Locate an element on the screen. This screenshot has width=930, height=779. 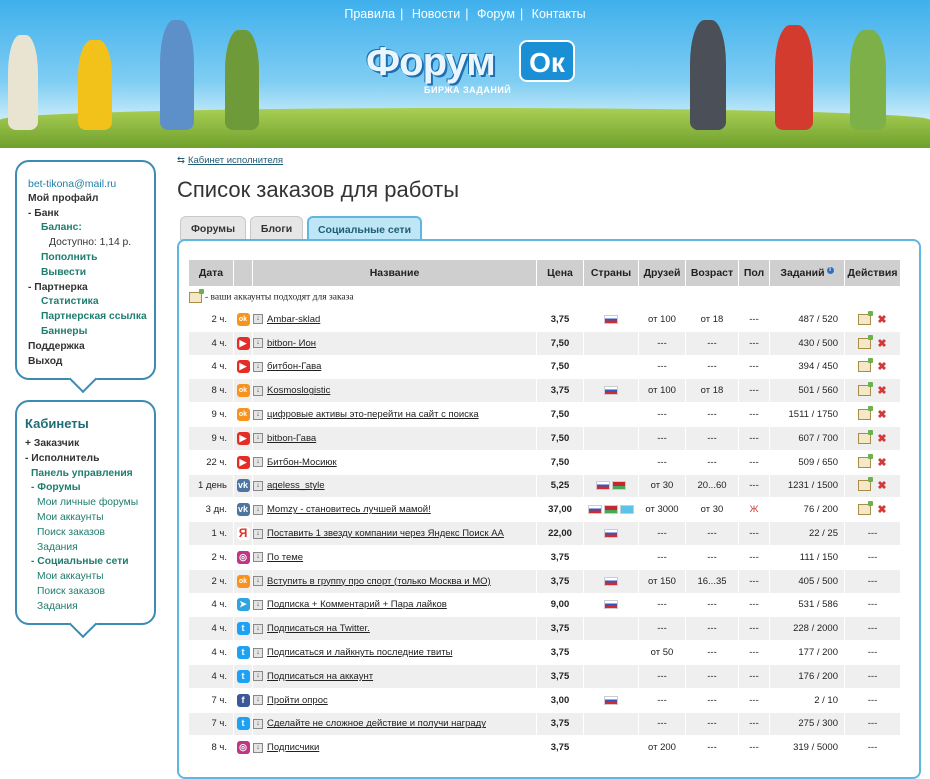
order-link: Подписаться на Twitter. is located at coordinates (318, 628).